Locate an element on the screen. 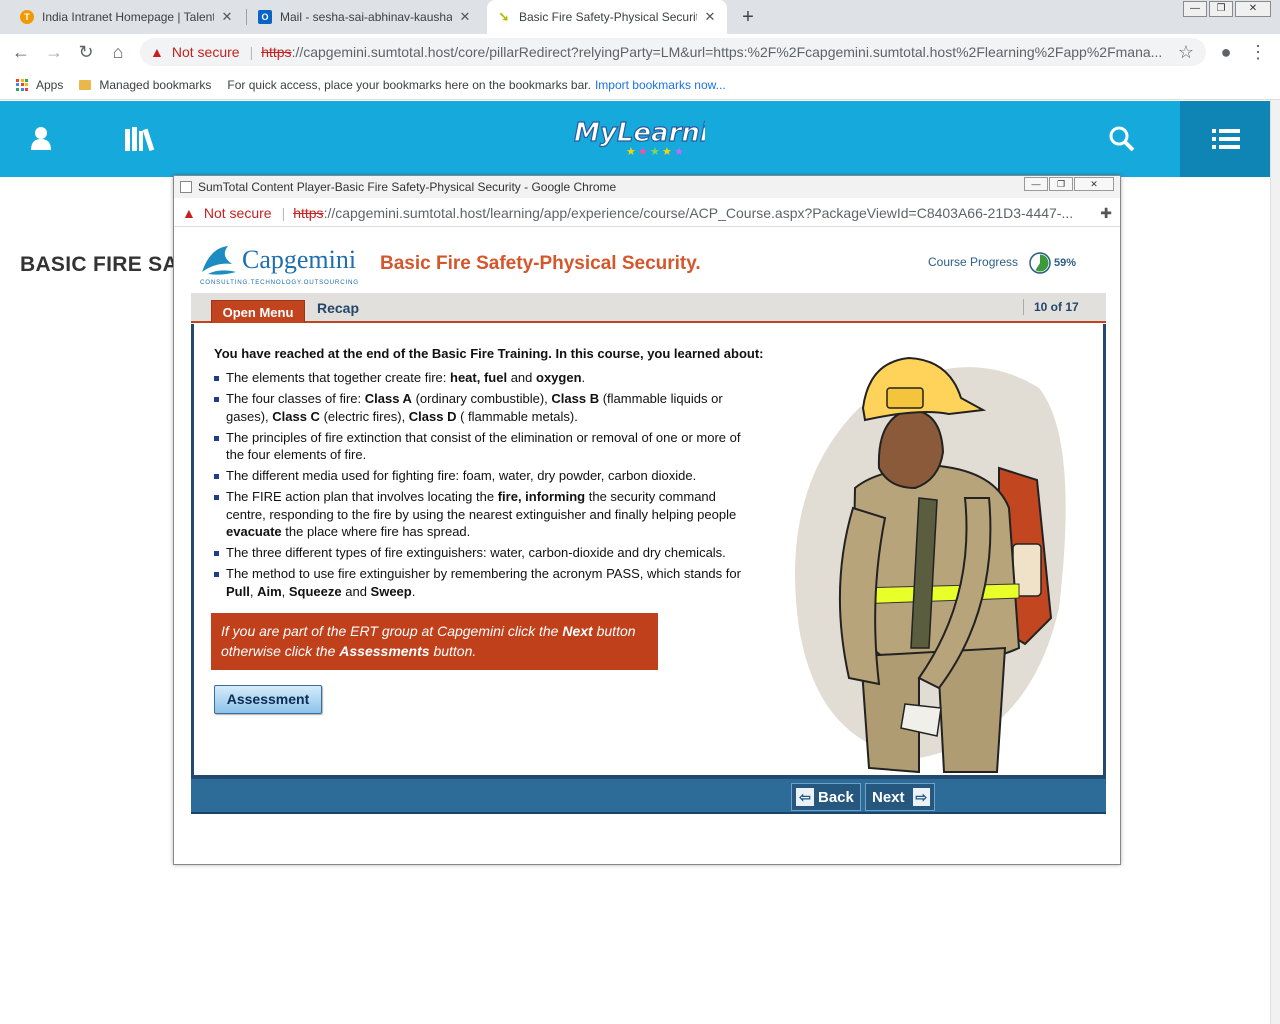 This screenshot has width=1280, height=1024. back-arrow-icon: ← is located at coordinates (21, 52).